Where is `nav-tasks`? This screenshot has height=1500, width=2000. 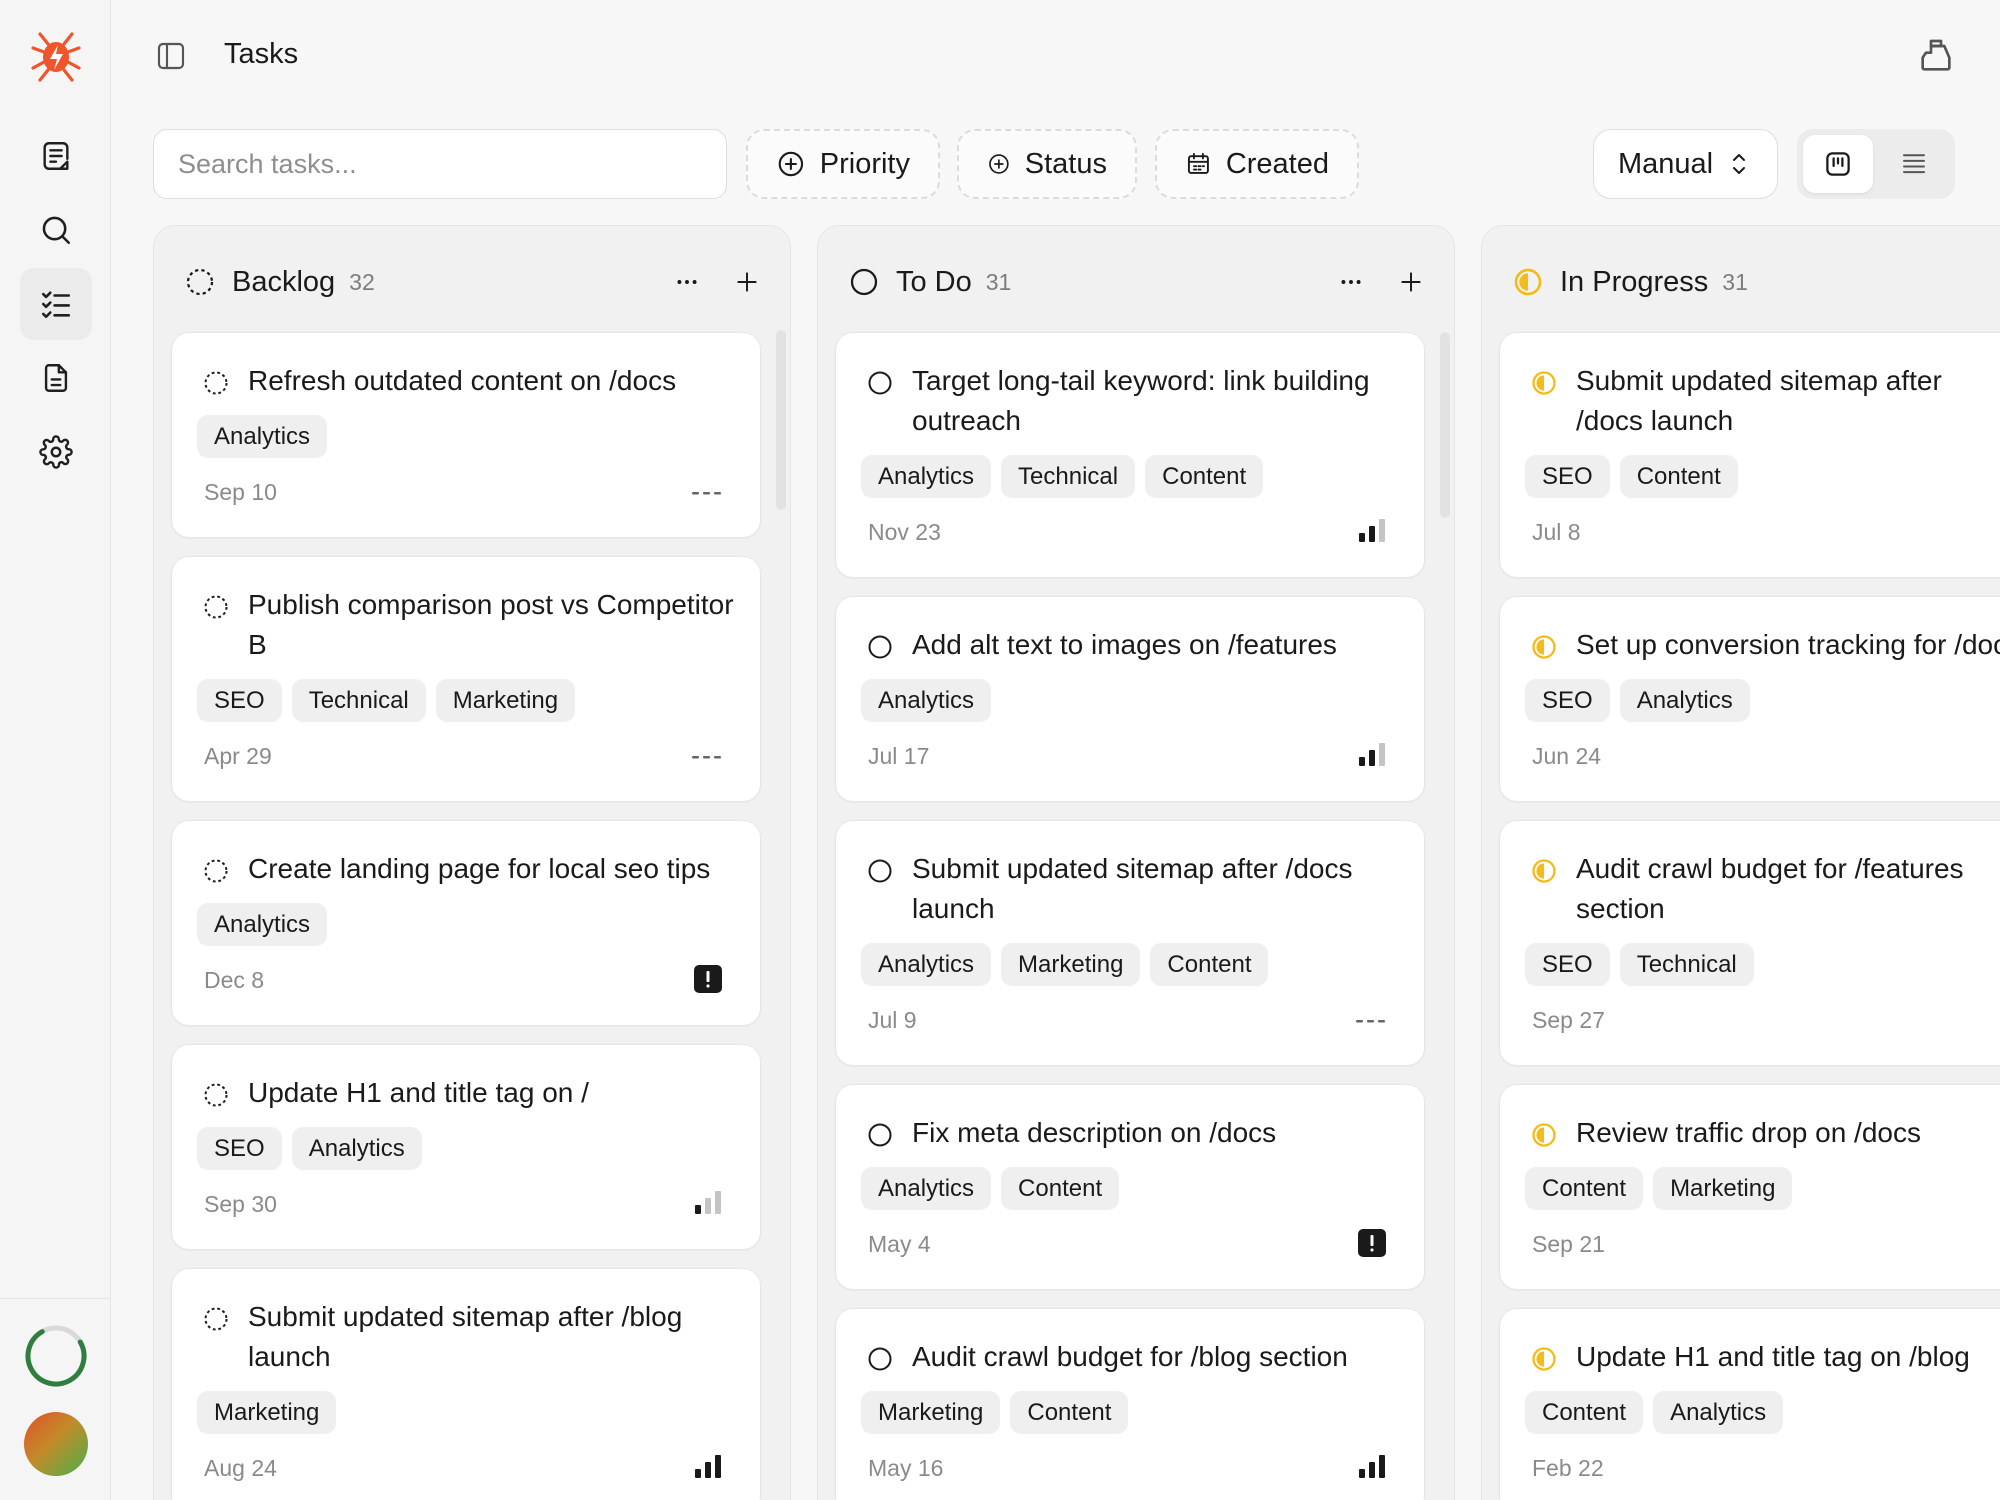
nav-tasks is located at coordinates (56, 304).